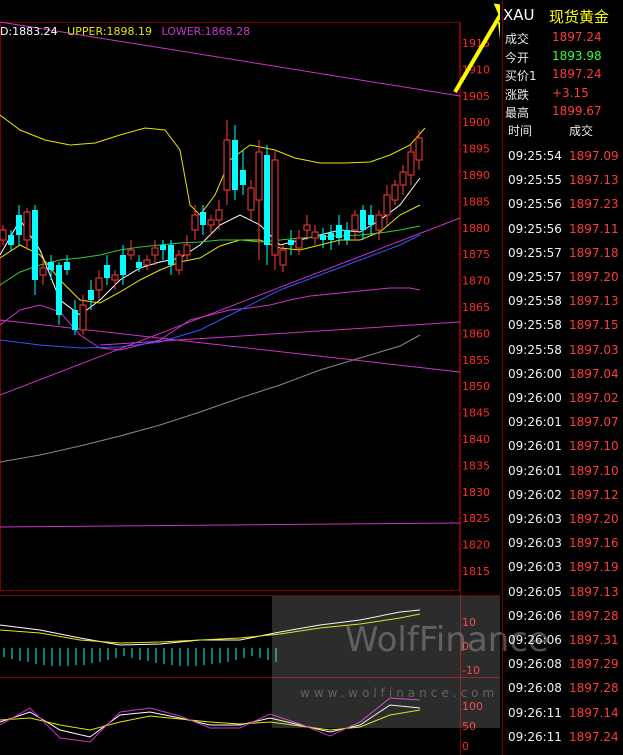 Image resolution: width=623 pixels, height=755 pixels. I want to click on tick-time: 09:26:08, so click(535, 664).